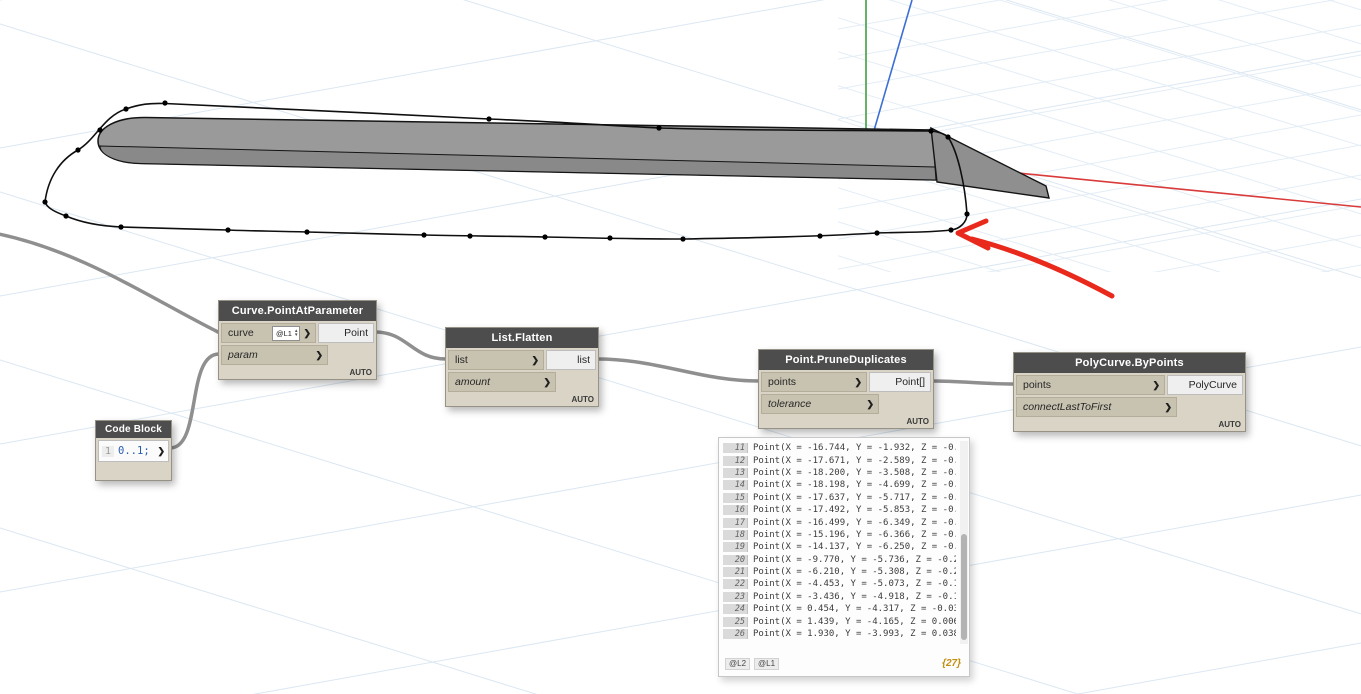  I want to click on node-title: List.Flatten, so click(522, 338).